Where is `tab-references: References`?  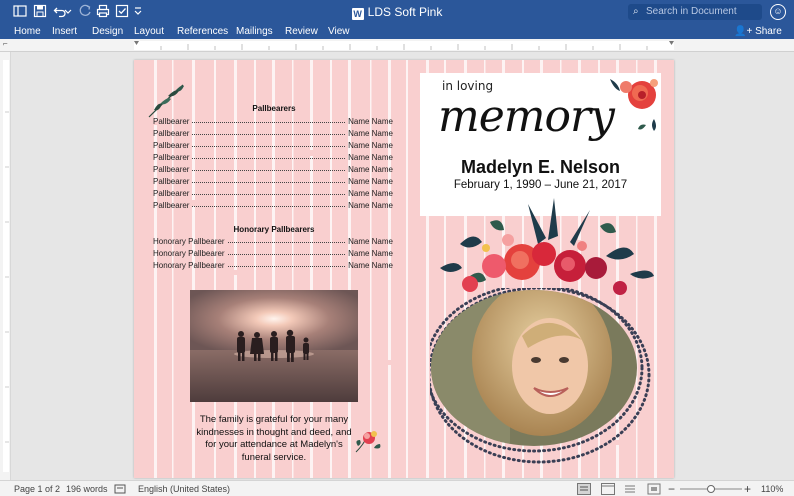
tab-references: References is located at coordinates (202, 31).